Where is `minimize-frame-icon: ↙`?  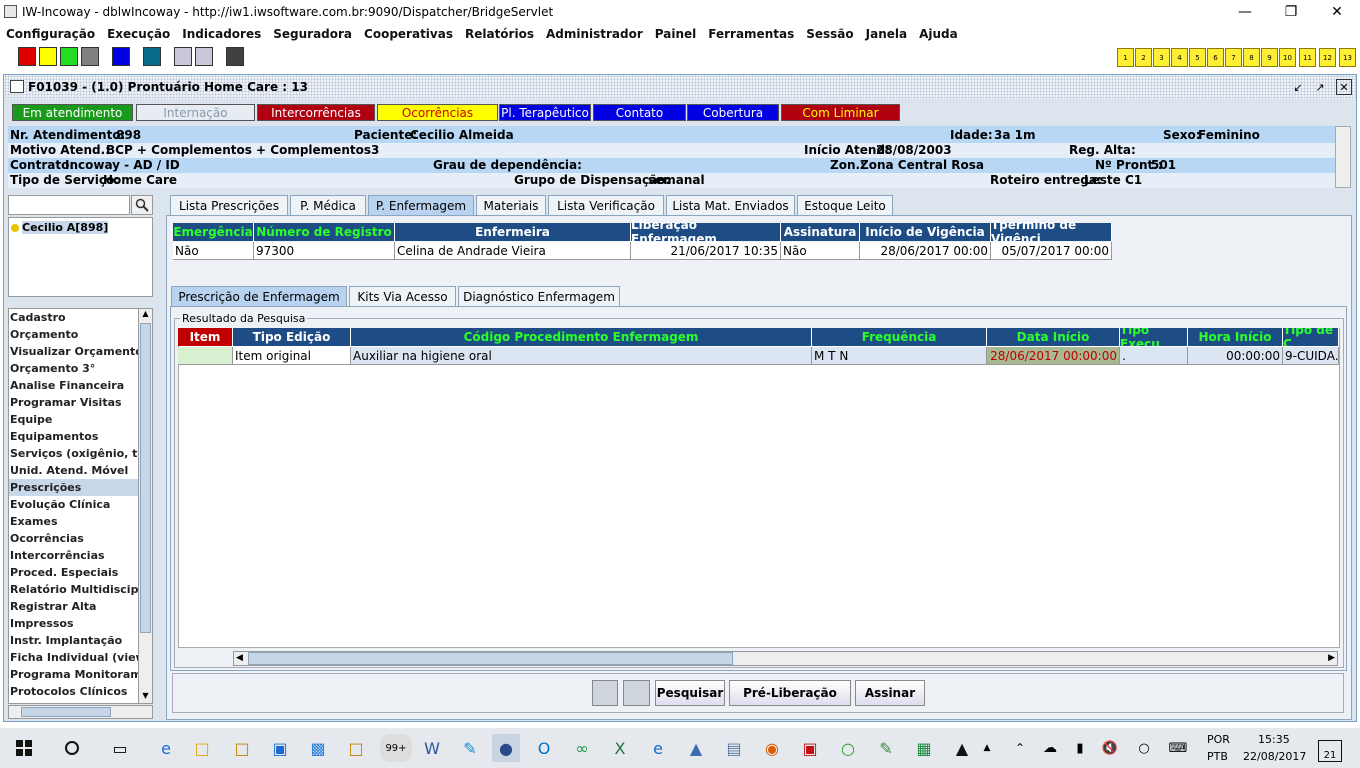 minimize-frame-icon: ↙ is located at coordinates (1298, 87).